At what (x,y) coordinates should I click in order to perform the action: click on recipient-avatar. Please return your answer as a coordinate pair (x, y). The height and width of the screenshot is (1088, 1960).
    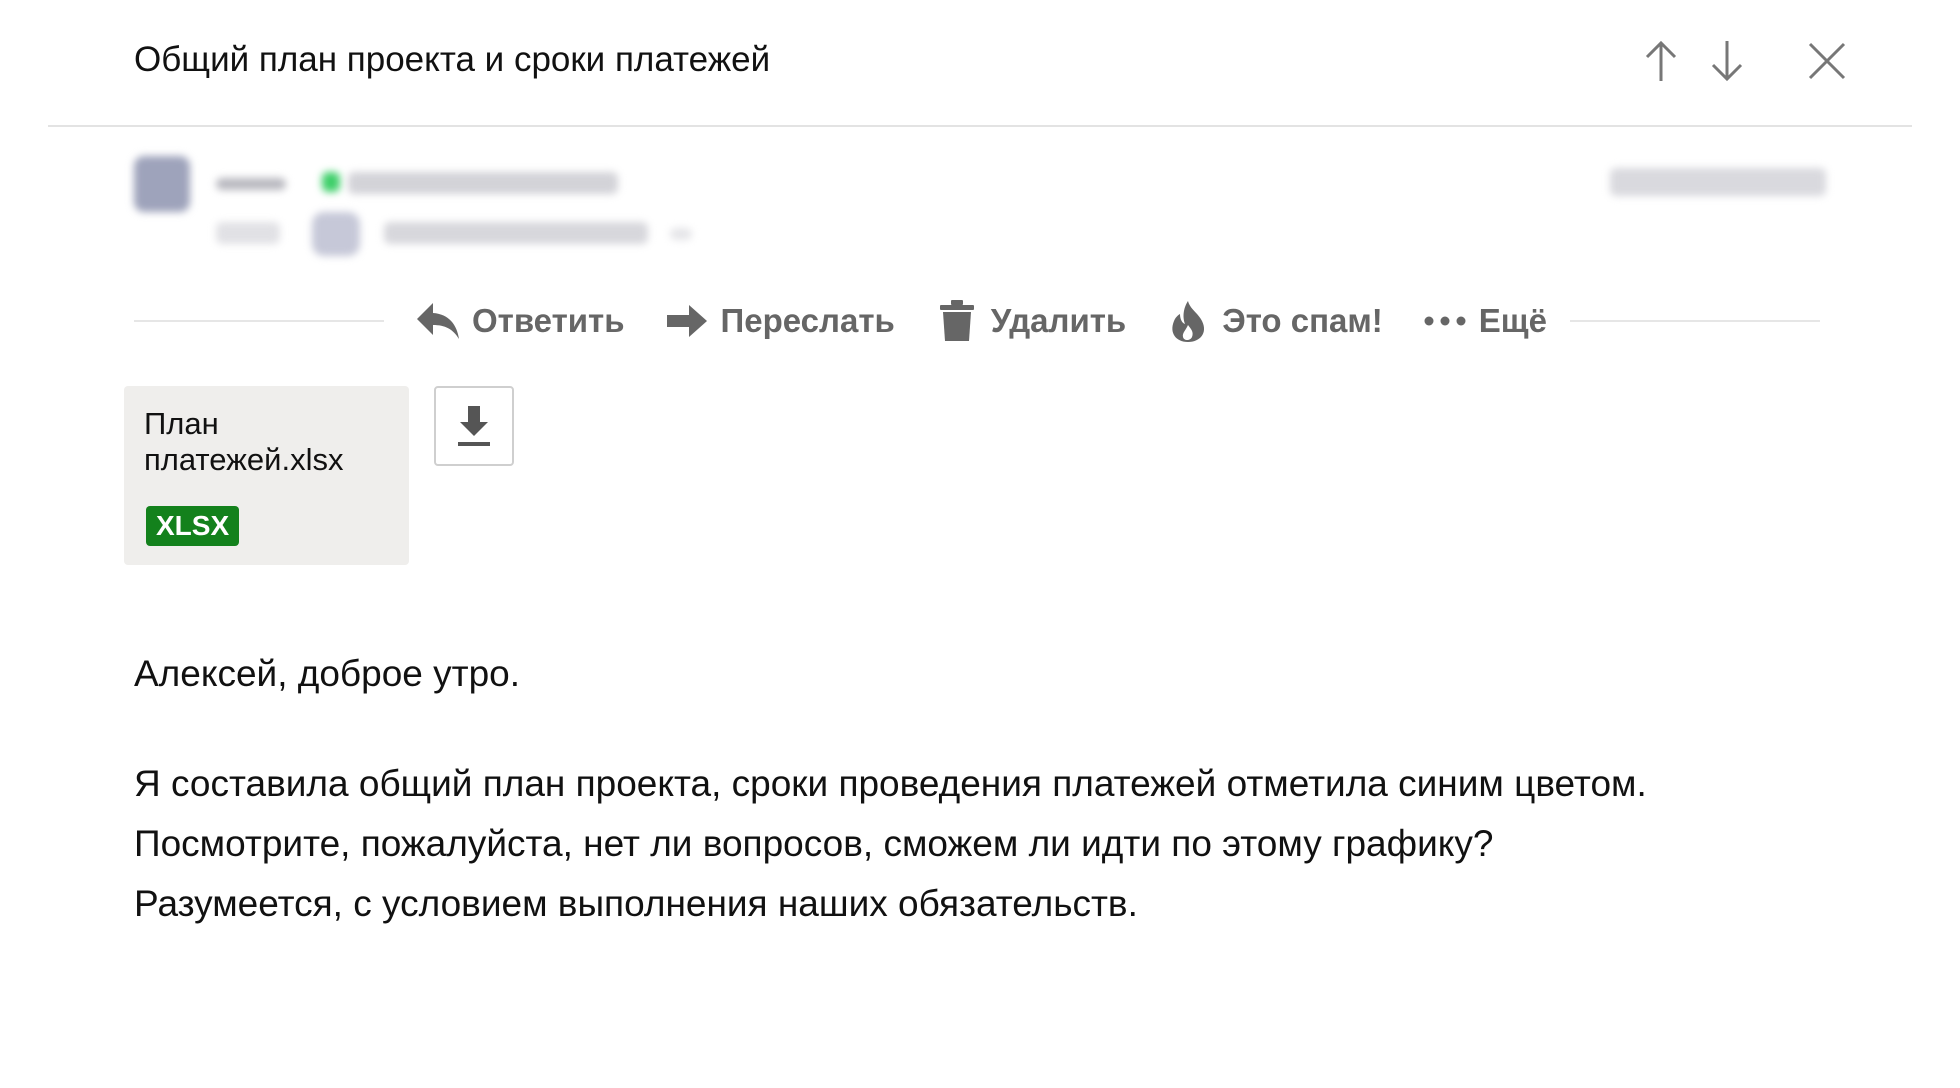
    Looking at the image, I should click on (336, 234).